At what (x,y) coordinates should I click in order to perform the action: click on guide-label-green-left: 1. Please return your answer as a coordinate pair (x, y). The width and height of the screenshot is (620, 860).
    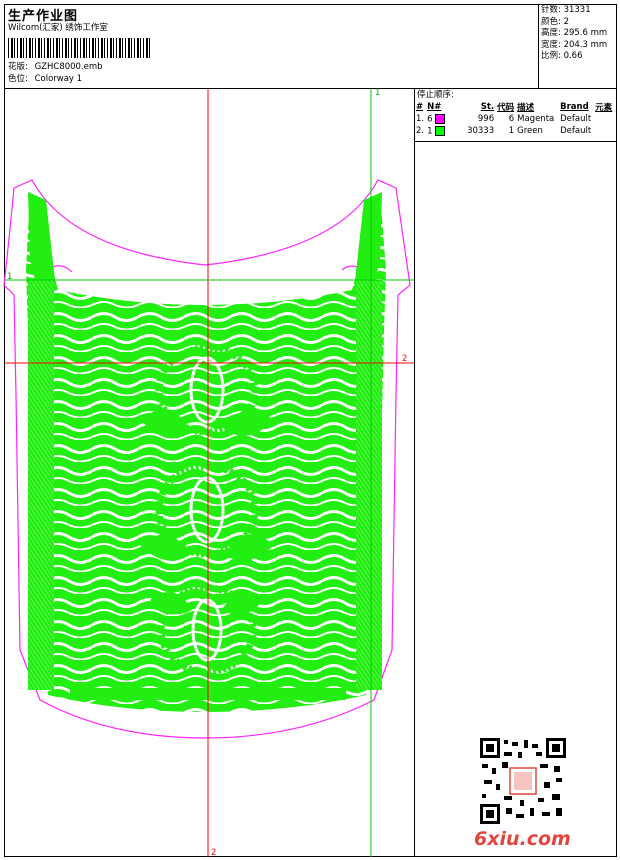
    Looking at the image, I should click on (10, 277).